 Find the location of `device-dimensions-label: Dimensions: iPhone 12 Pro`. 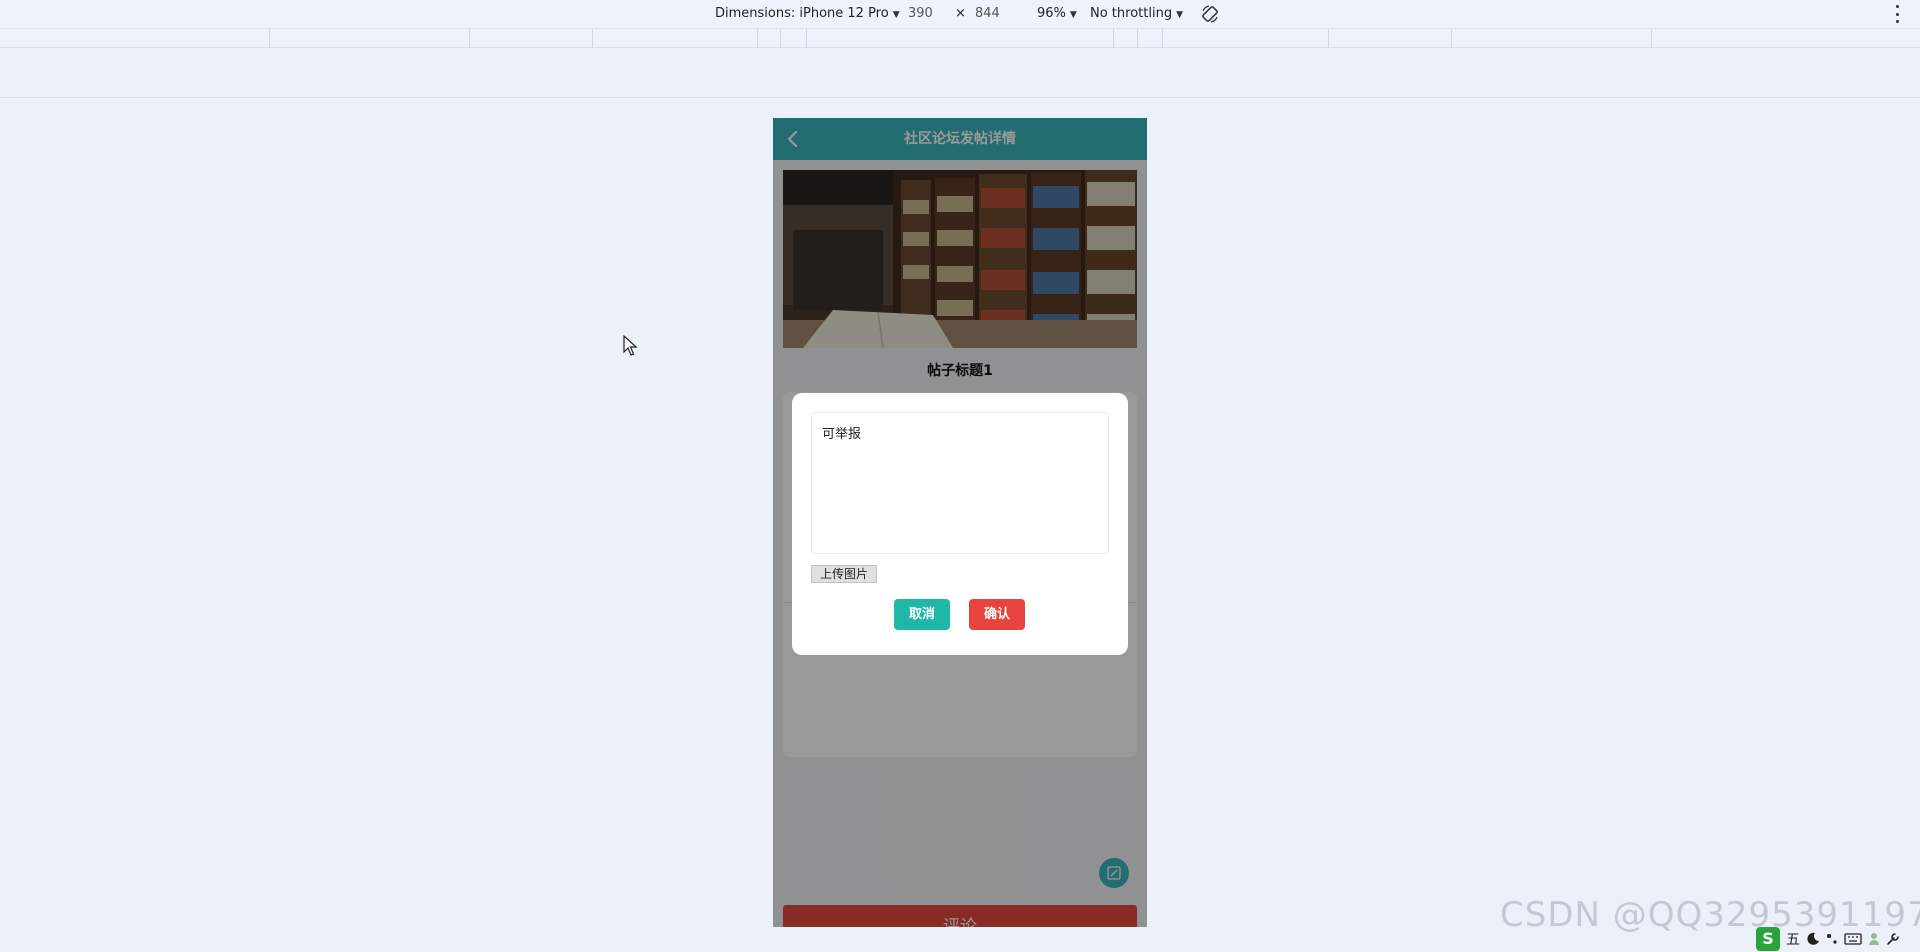

device-dimensions-label: Dimensions: iPhone 12 Pro is located at coordinates (802, 13).